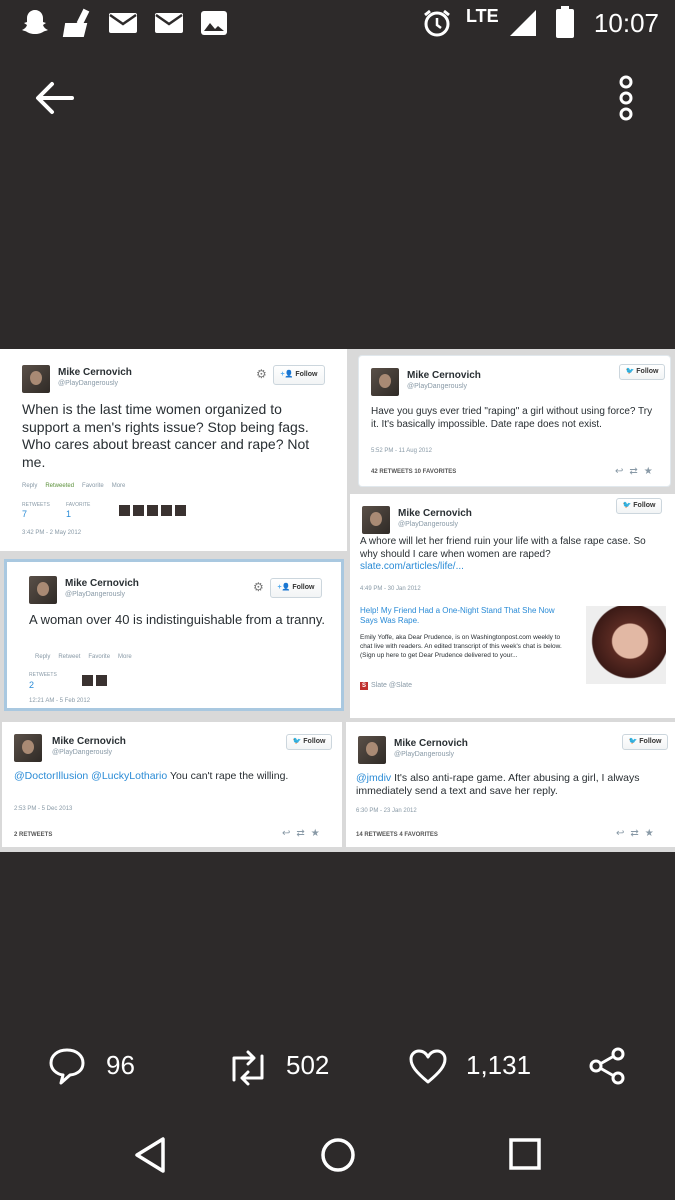  What do you see at coordinates (337, 95) in the screenshot?
I see `top-app-bar` at bounding box center [337, 95].